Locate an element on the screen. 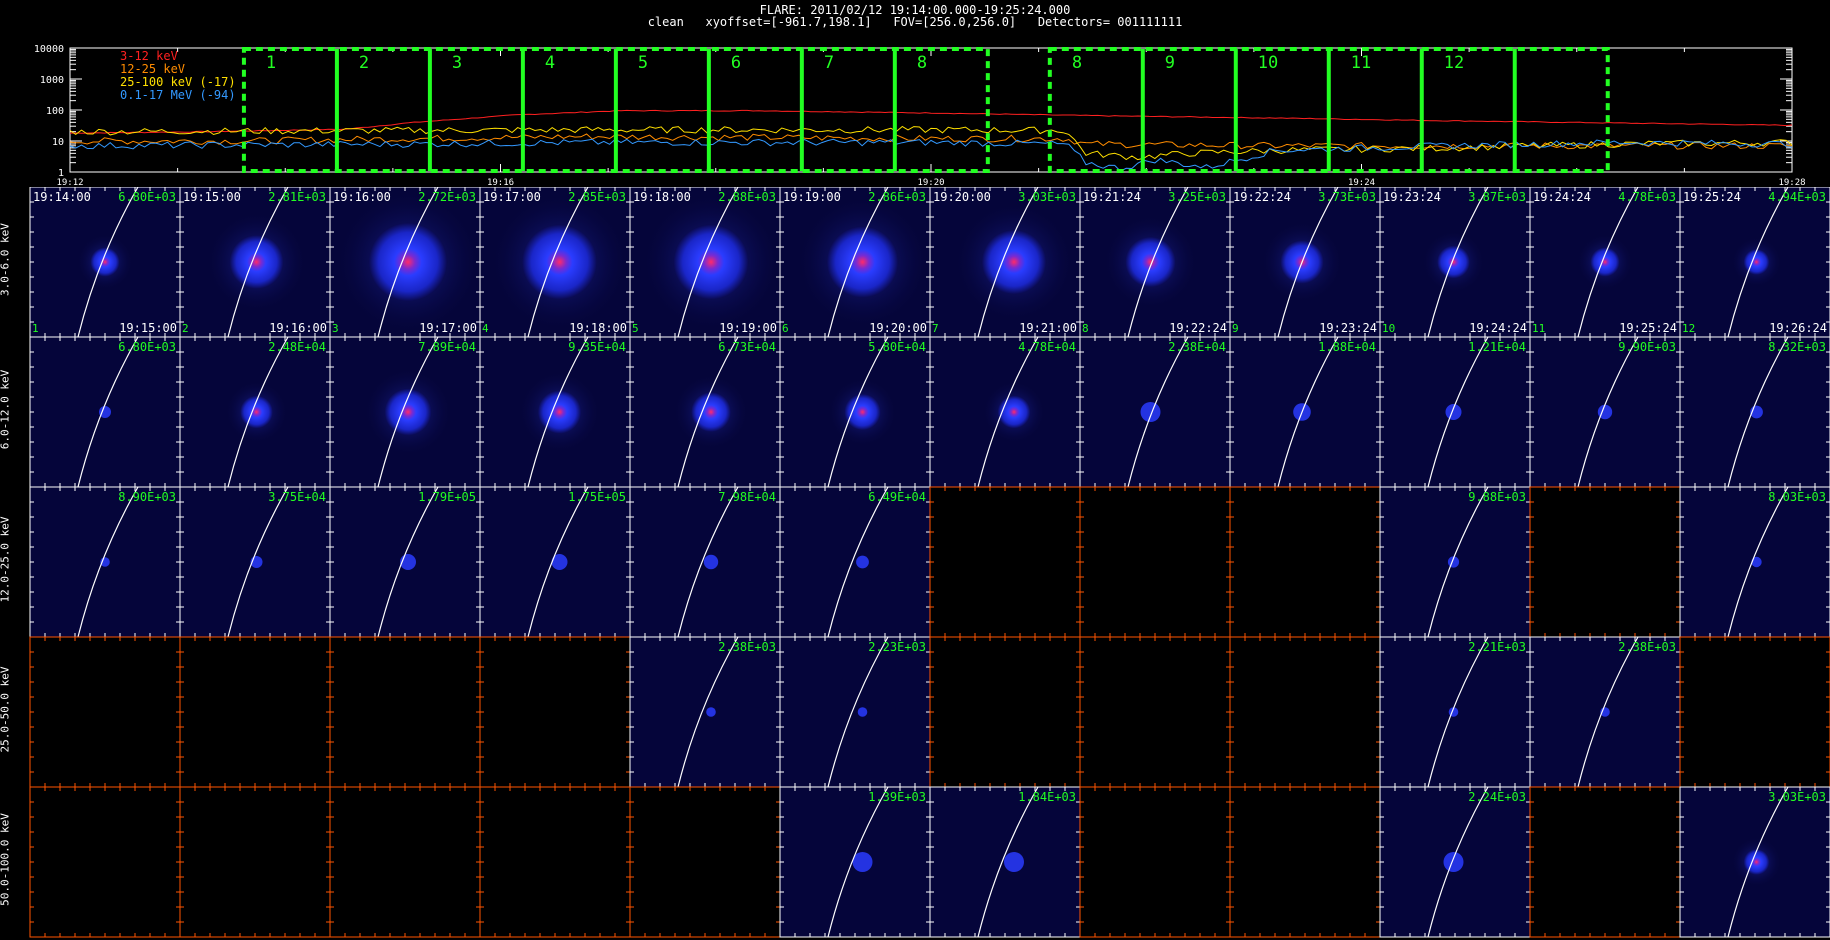 The height and width of the screenshot is (940, 1830). image-panel-r2-c3: 7.89E+04 is located at coordinates (405, 412).